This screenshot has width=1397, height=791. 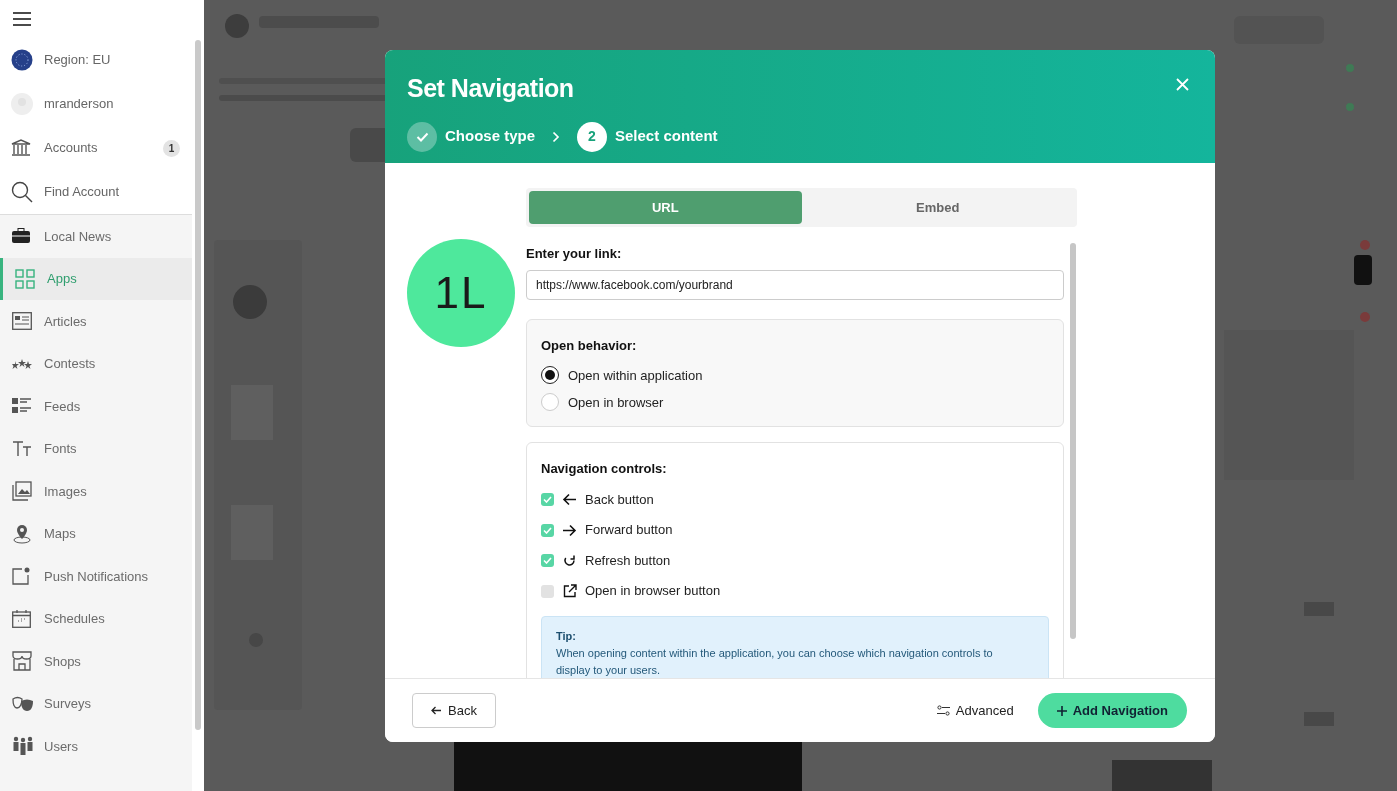 What do you see at coordinates (1061, 710) in the screenshot?
I see `plus-icon` at bounding box center [1061, 710].